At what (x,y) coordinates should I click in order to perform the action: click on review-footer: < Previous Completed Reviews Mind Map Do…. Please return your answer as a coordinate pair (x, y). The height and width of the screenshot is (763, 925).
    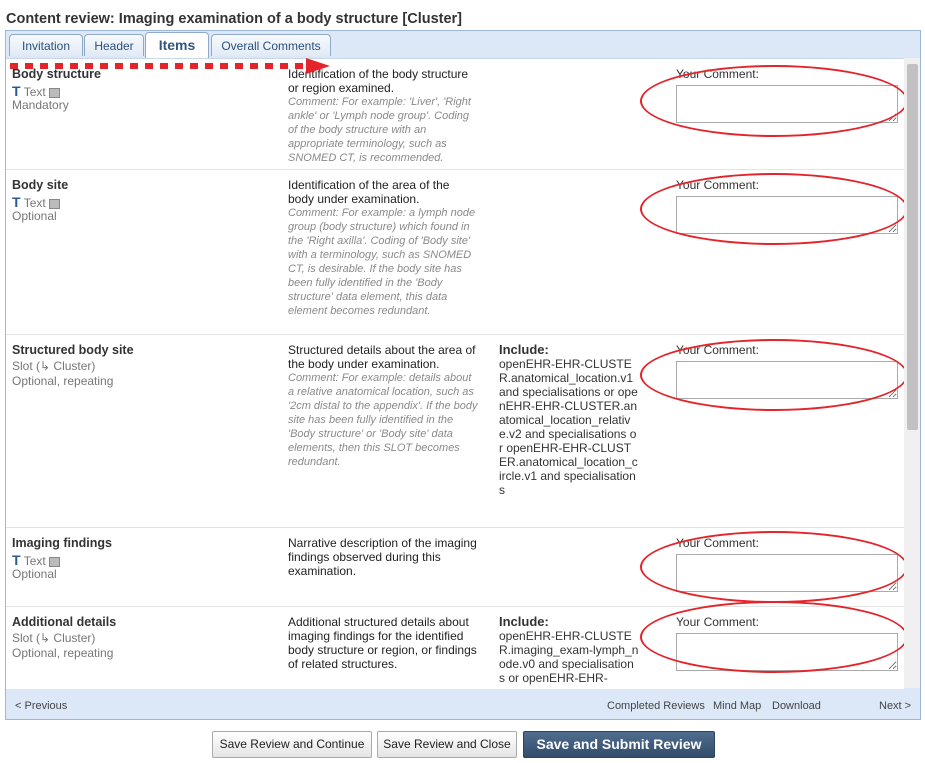
    Looking at the image, I should click on (463, 704).